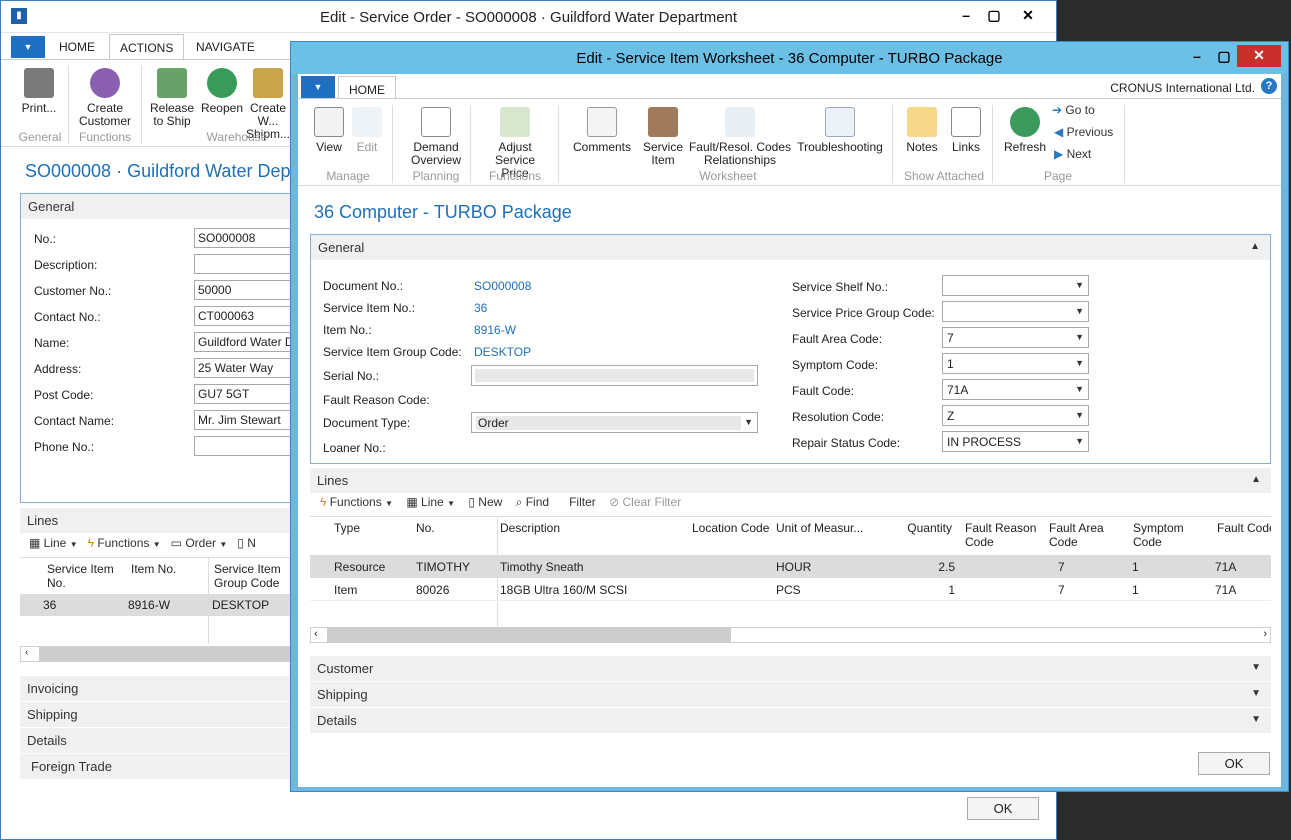 Image resolution: width=1291 pixels, height=840 pixels. I want to click on column-header: Quantity, so click(916, 528).